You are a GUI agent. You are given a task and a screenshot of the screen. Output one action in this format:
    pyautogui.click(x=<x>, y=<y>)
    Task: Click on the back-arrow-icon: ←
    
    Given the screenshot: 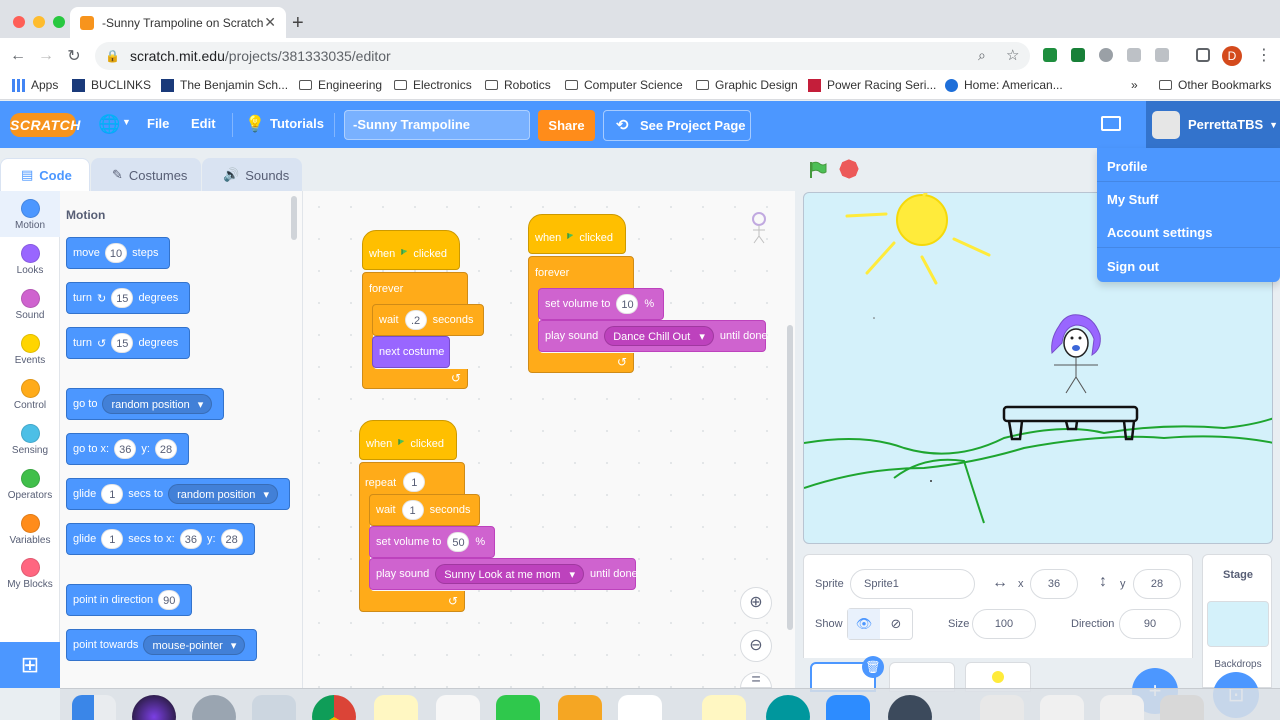 What is the action you would take?
    pyautogui.click(x=18, y=56)
    